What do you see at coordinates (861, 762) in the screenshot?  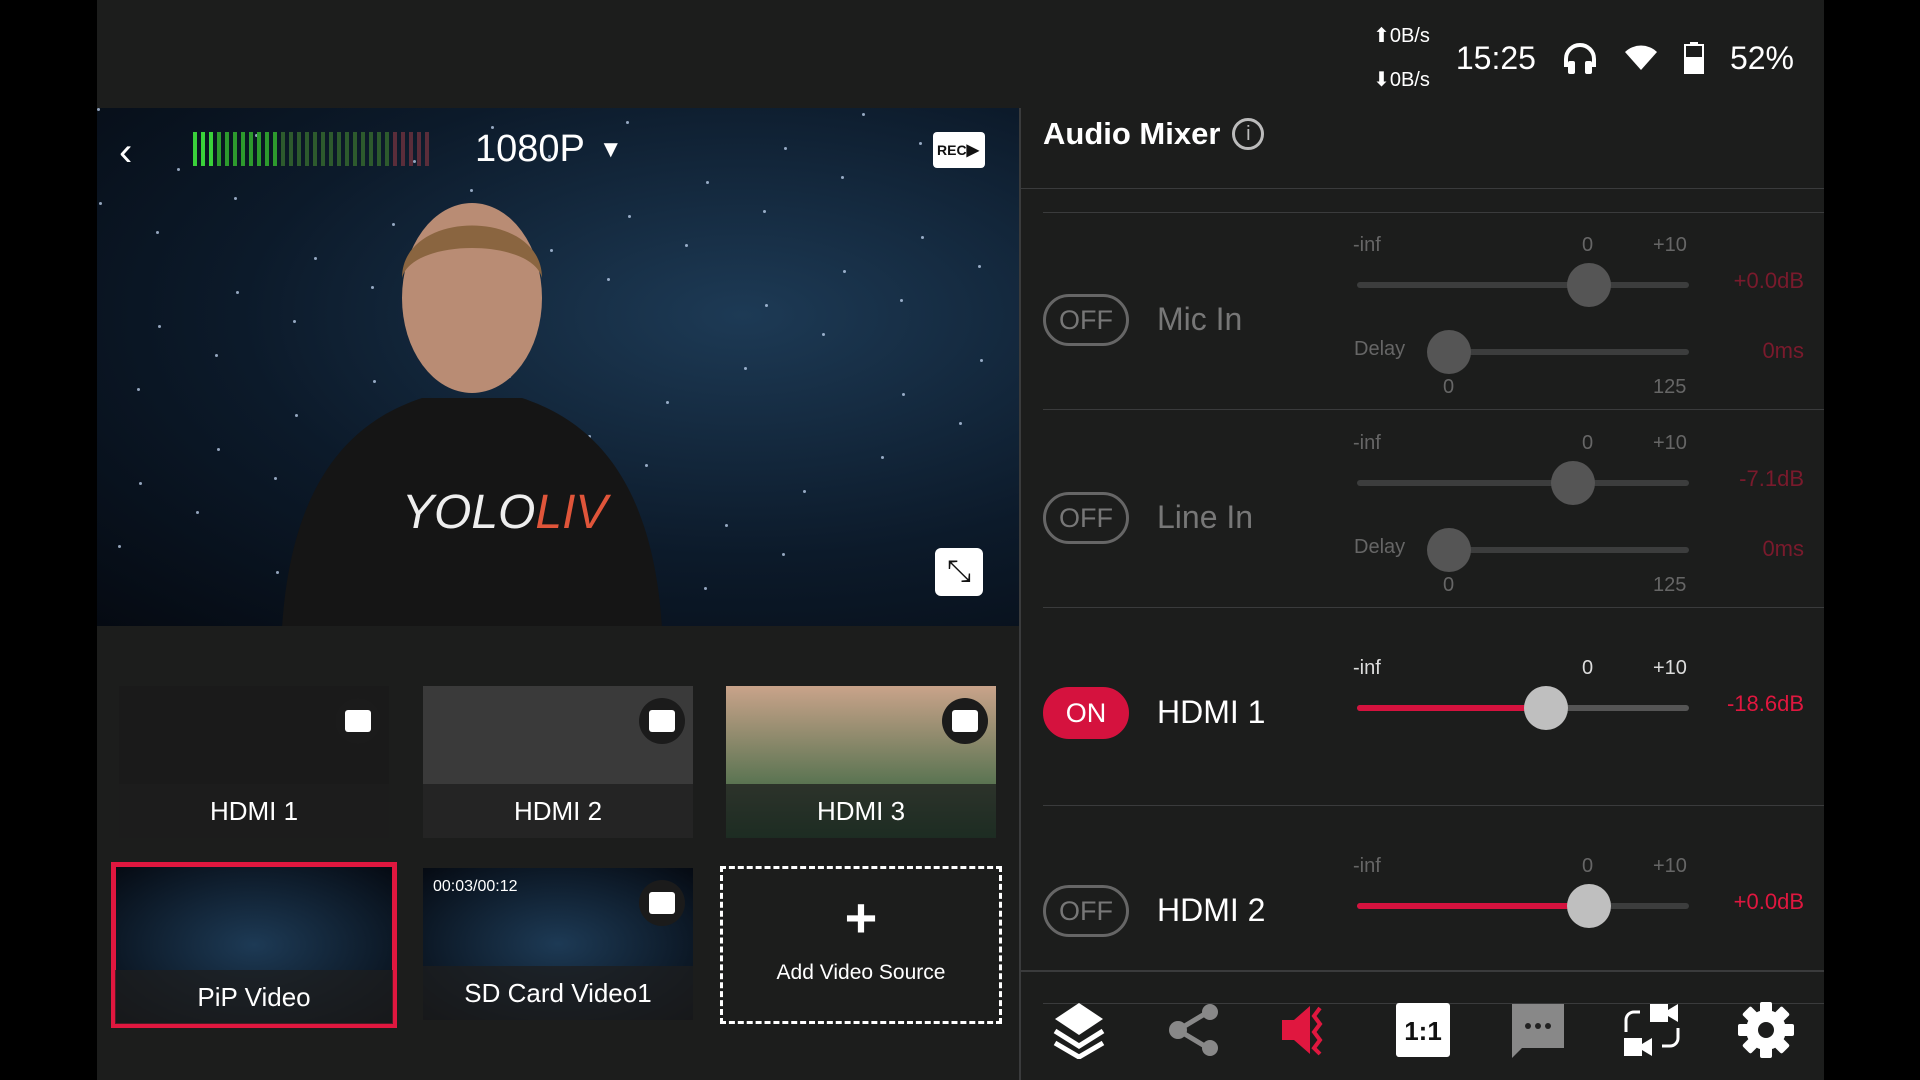 I see `source-hdmi-3: HDMI 3` at bounding box center [861, 762].